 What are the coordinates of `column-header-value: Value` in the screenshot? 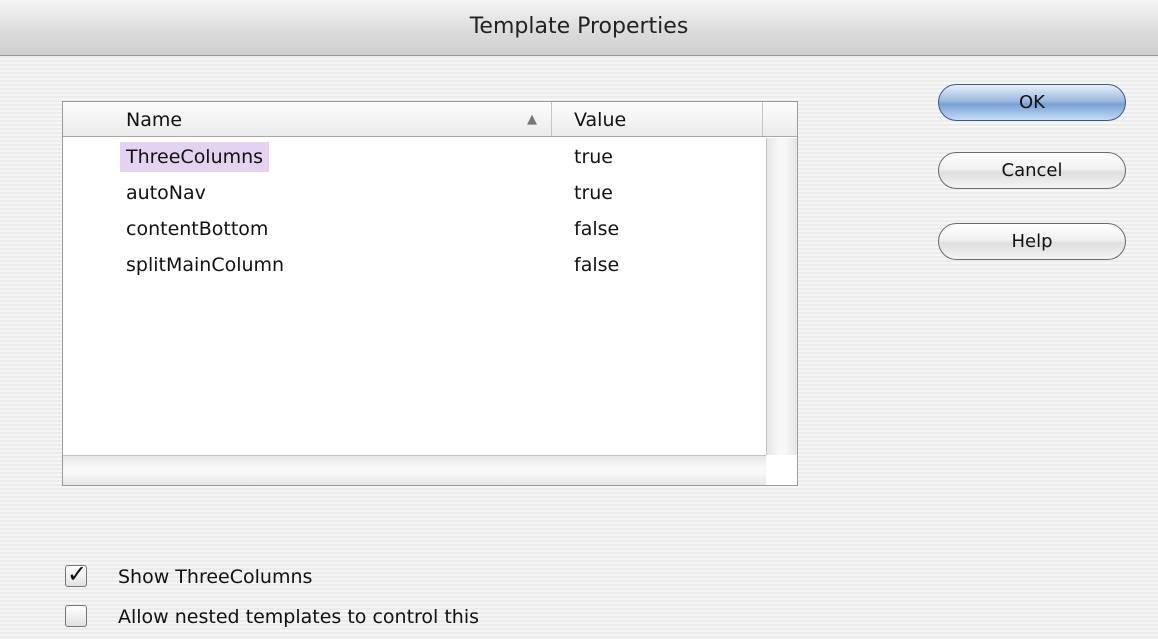 It's located at (657, 119).